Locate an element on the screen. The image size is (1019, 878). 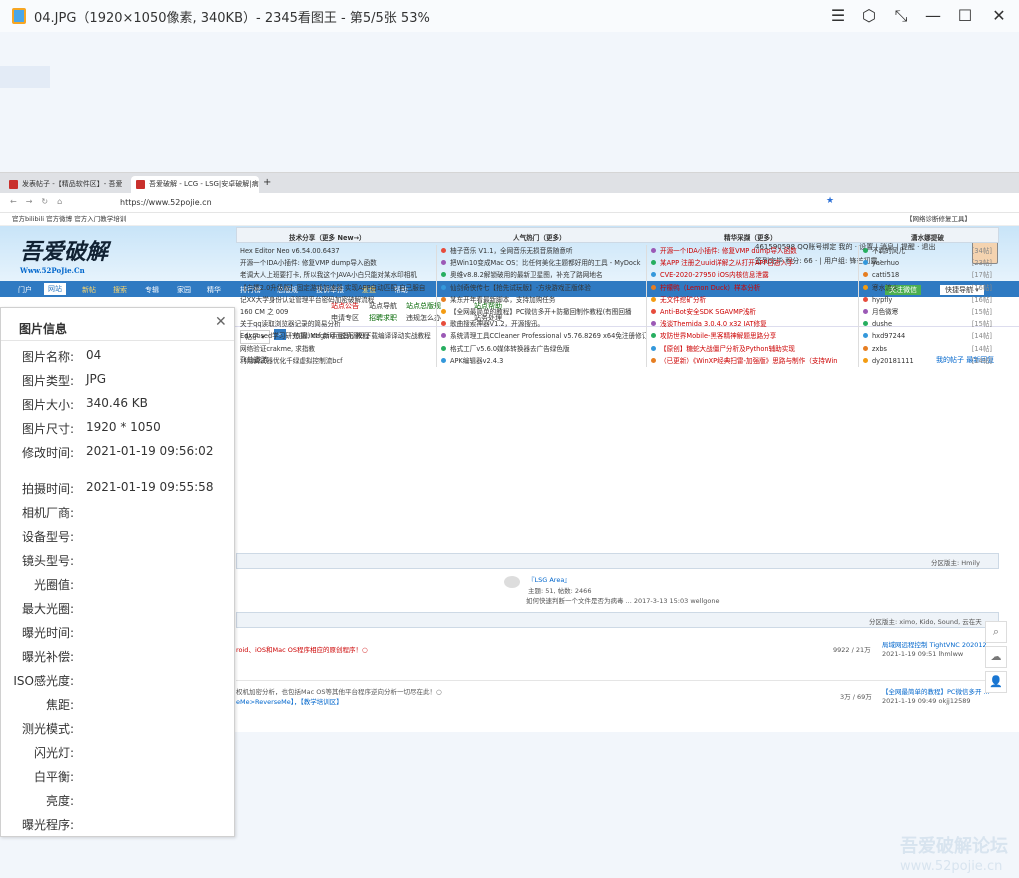
chat-icon: ☁ is located at coordinates (996, 657).